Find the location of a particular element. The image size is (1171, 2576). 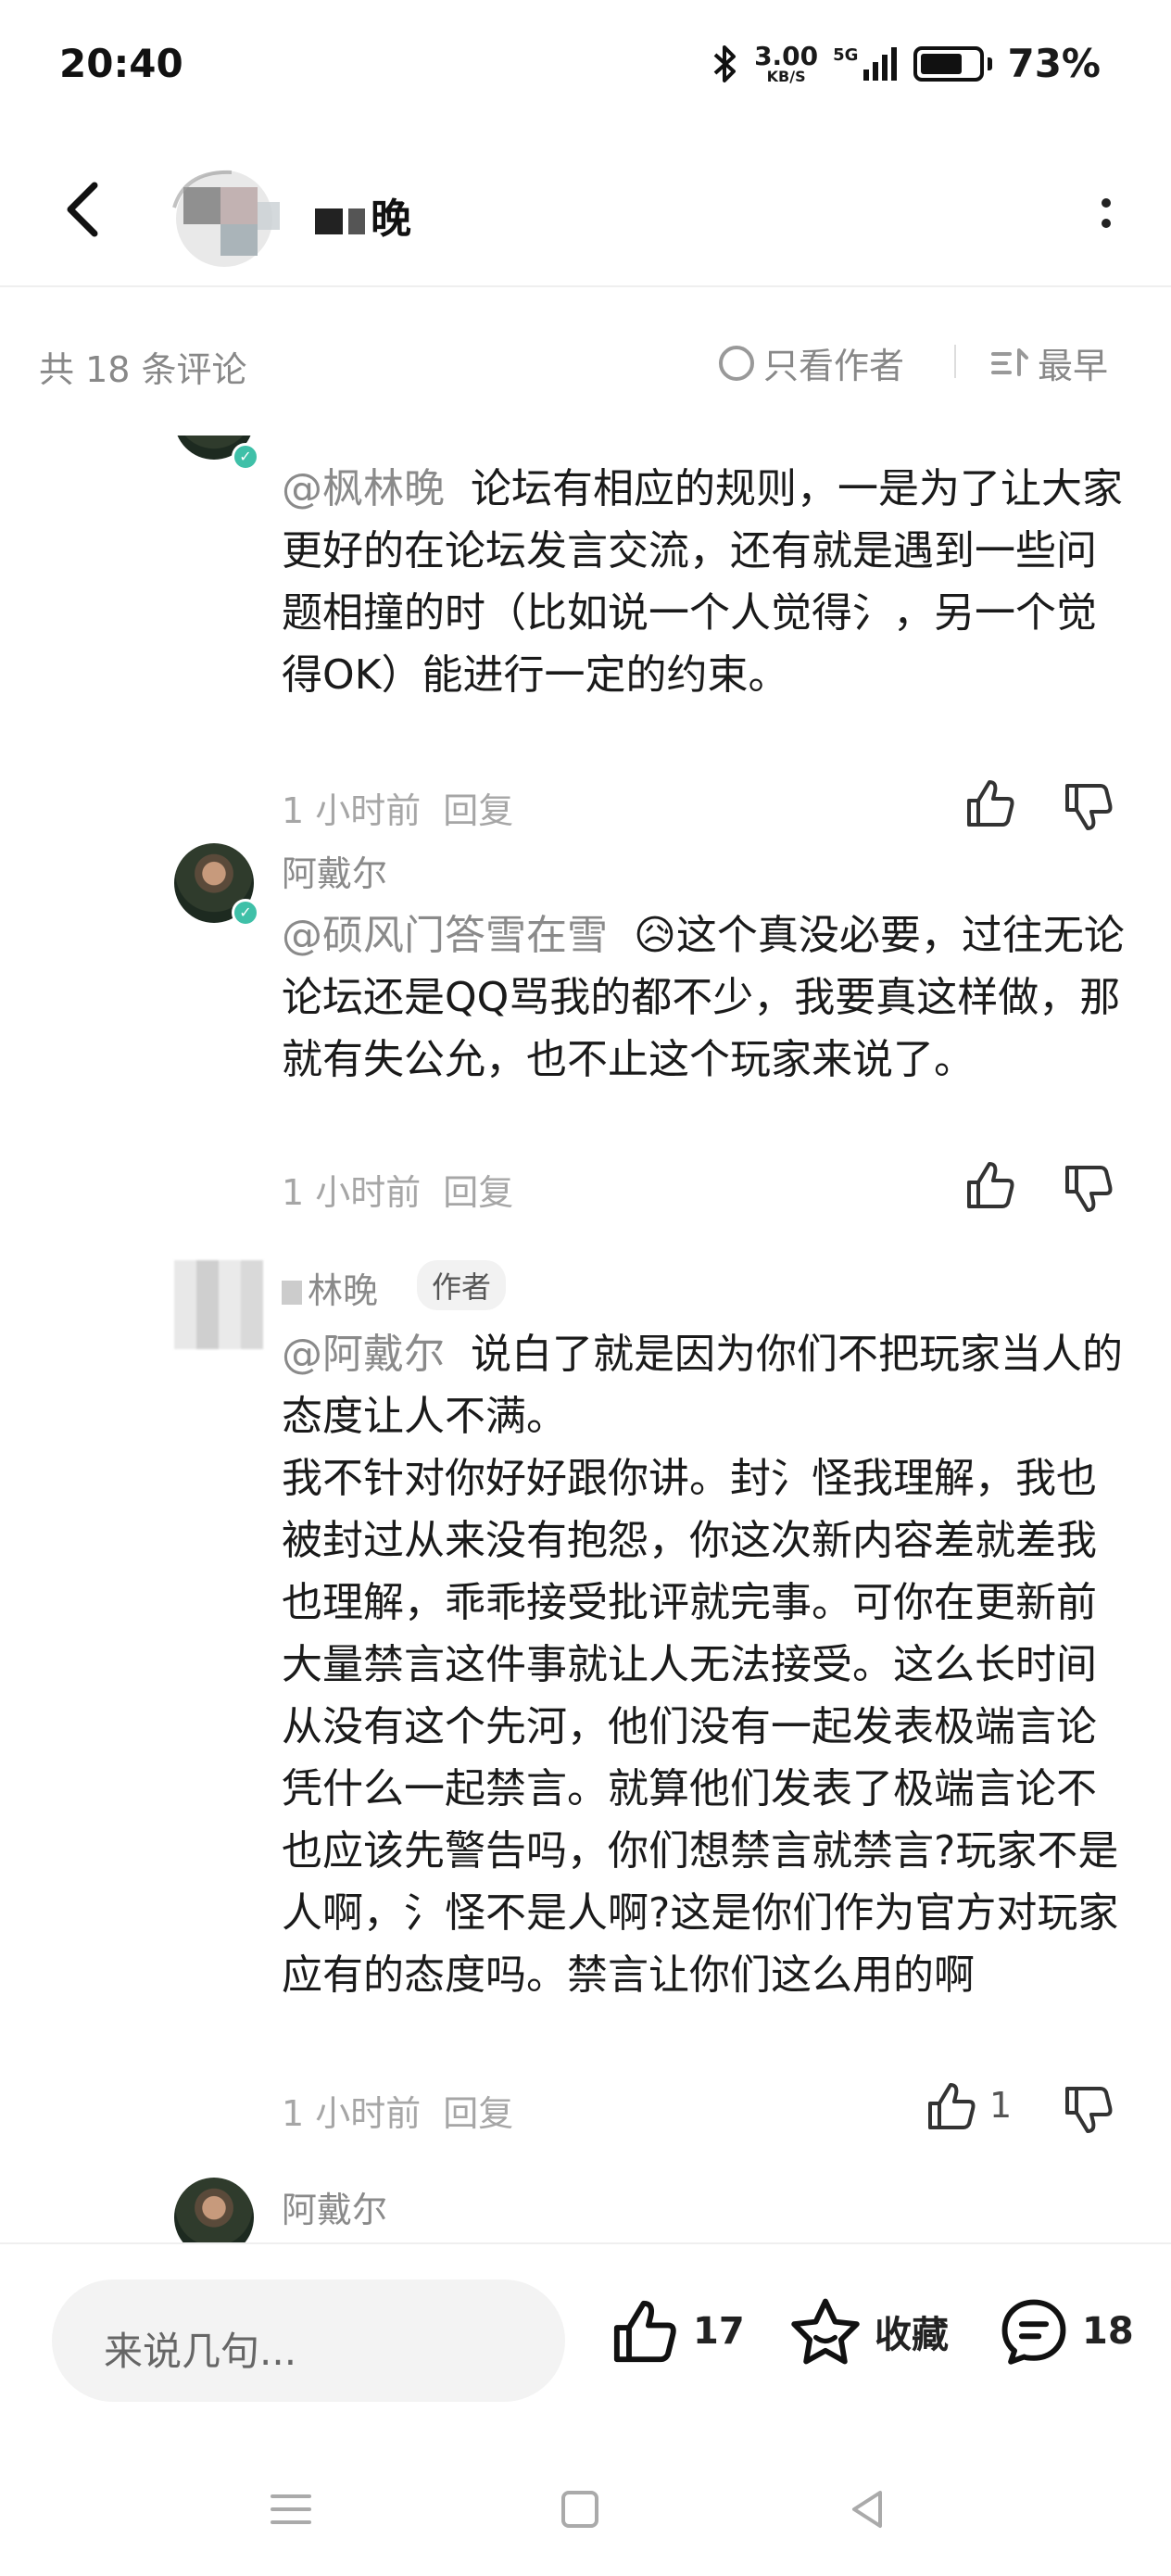

mention-link: @阿戴尔 is located at coordinates (364, 1355).